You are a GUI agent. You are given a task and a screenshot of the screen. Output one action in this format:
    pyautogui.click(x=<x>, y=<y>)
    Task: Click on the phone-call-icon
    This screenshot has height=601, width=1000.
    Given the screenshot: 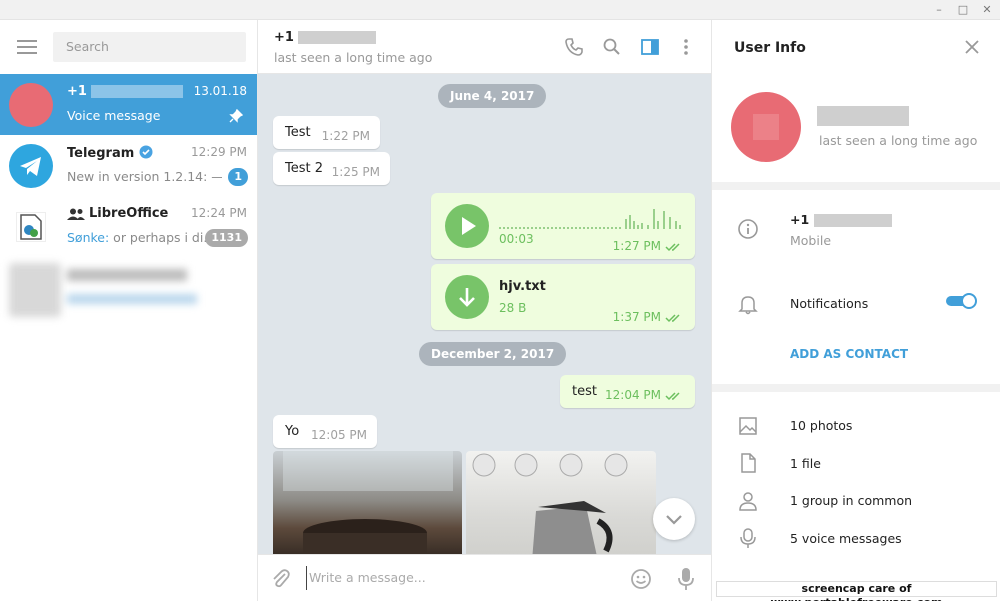 What is the action you would take?
    pyautogui.click(x=574, y=47)
    